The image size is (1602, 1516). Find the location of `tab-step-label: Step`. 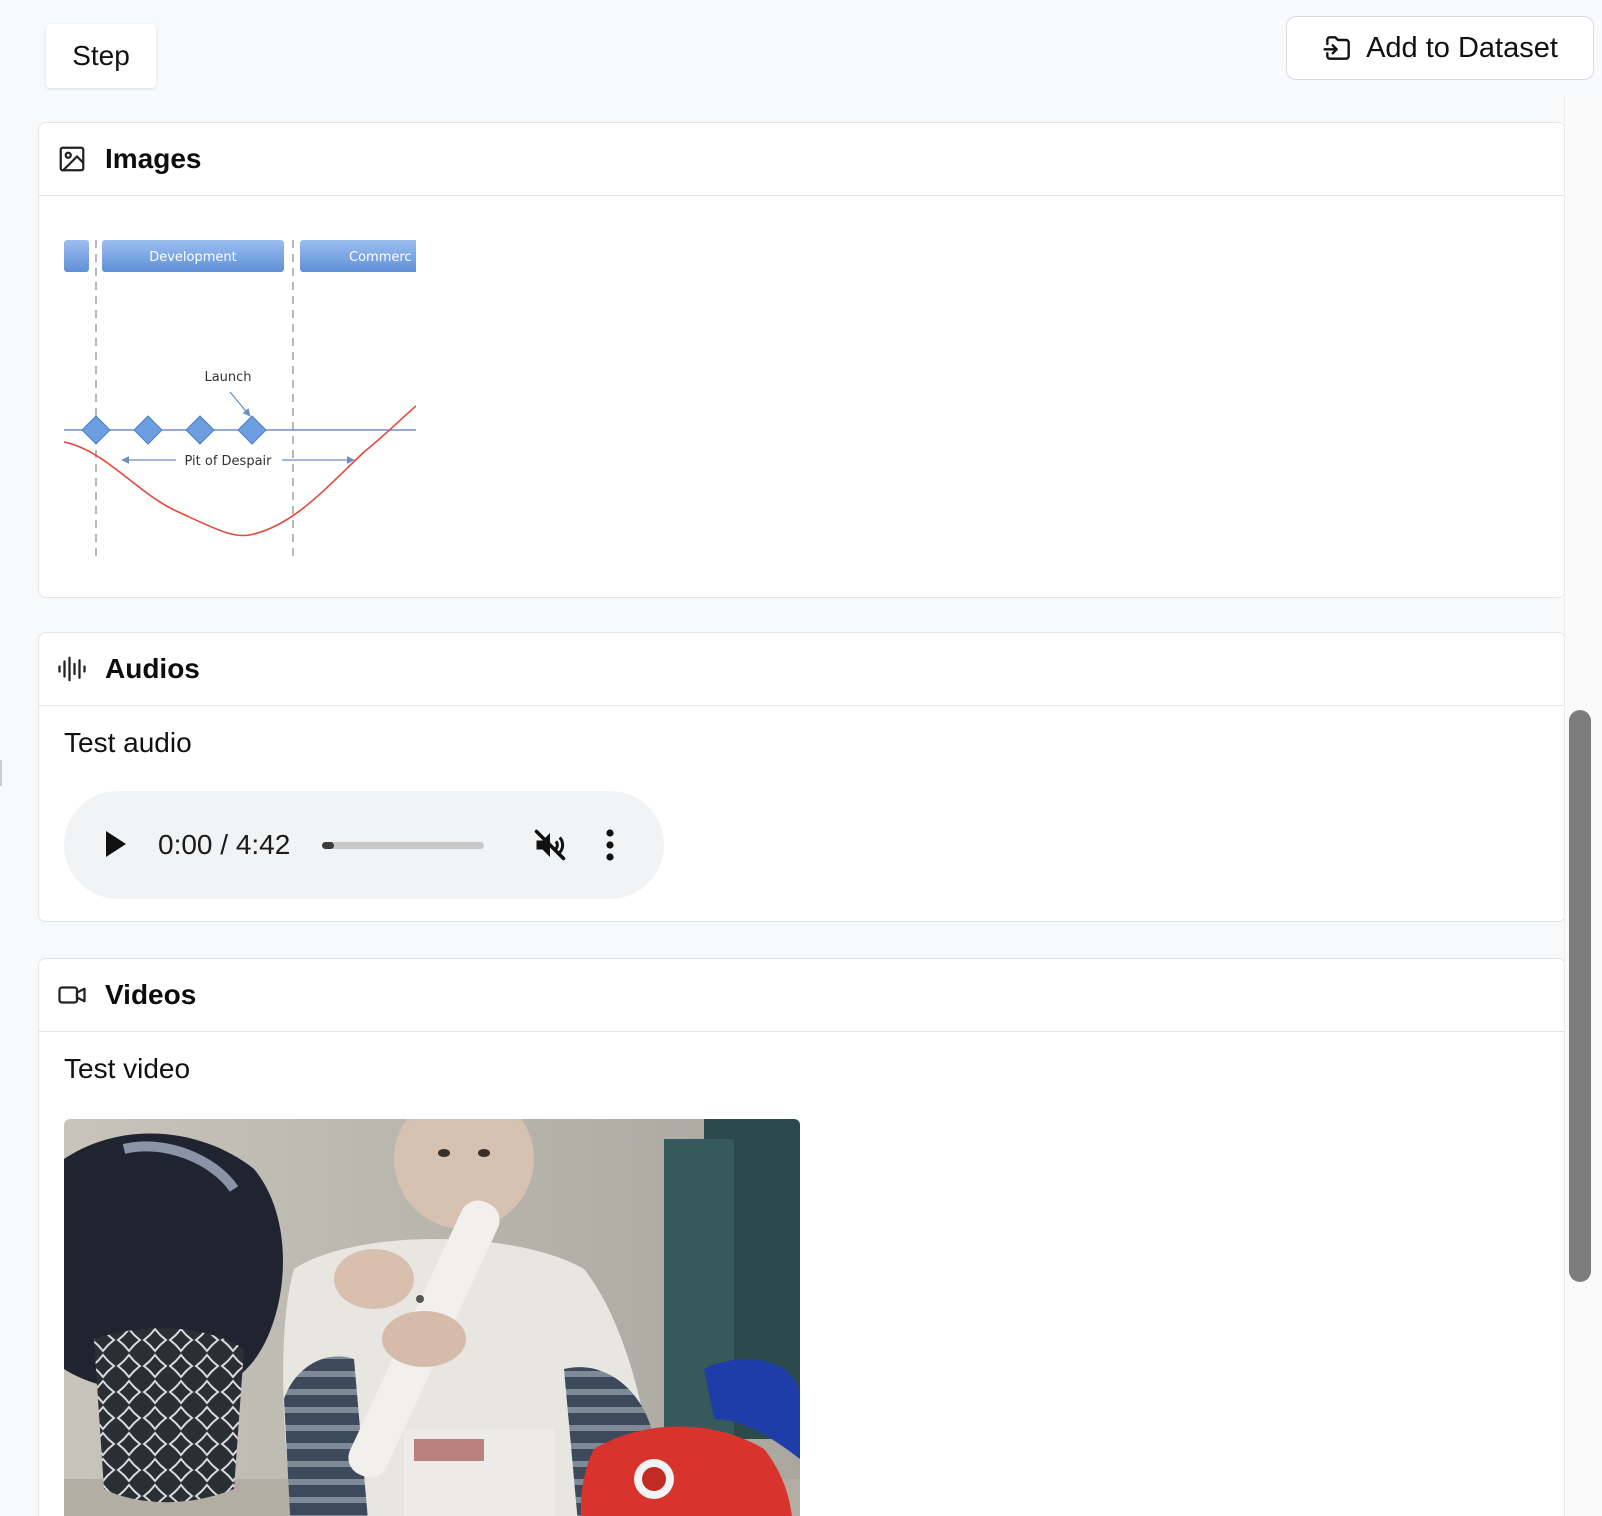

tab-step-label: Step is located at coordinates (101, 55).